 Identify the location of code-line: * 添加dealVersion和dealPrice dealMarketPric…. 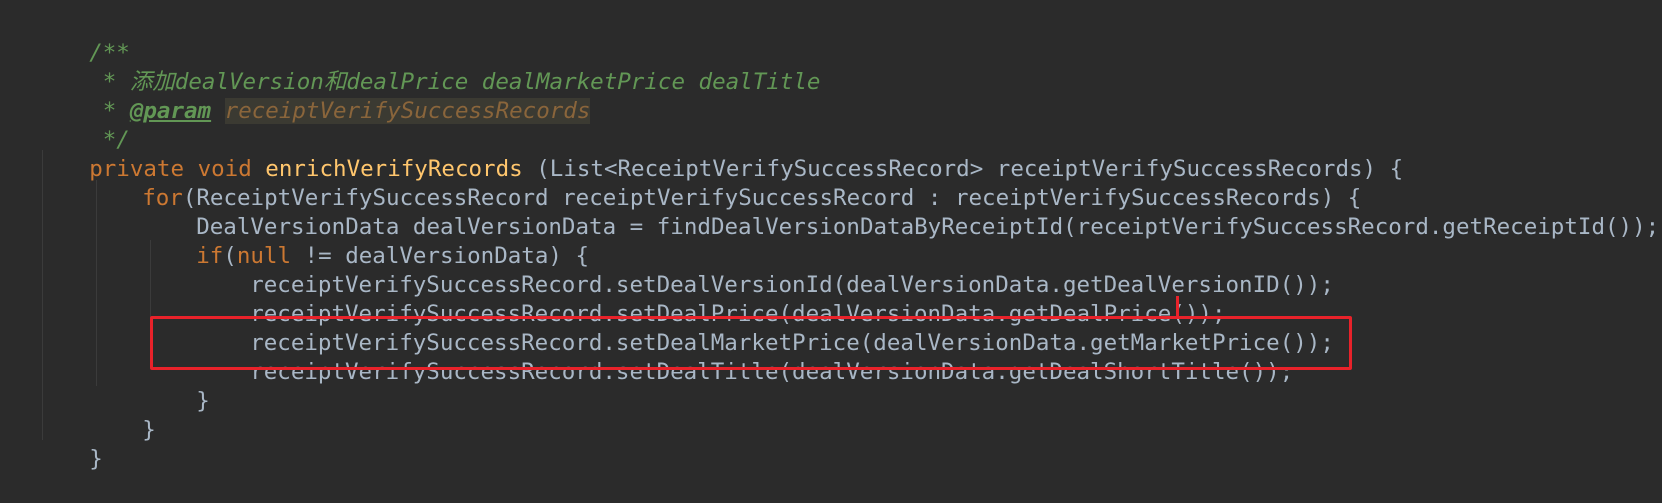
(428, 67).